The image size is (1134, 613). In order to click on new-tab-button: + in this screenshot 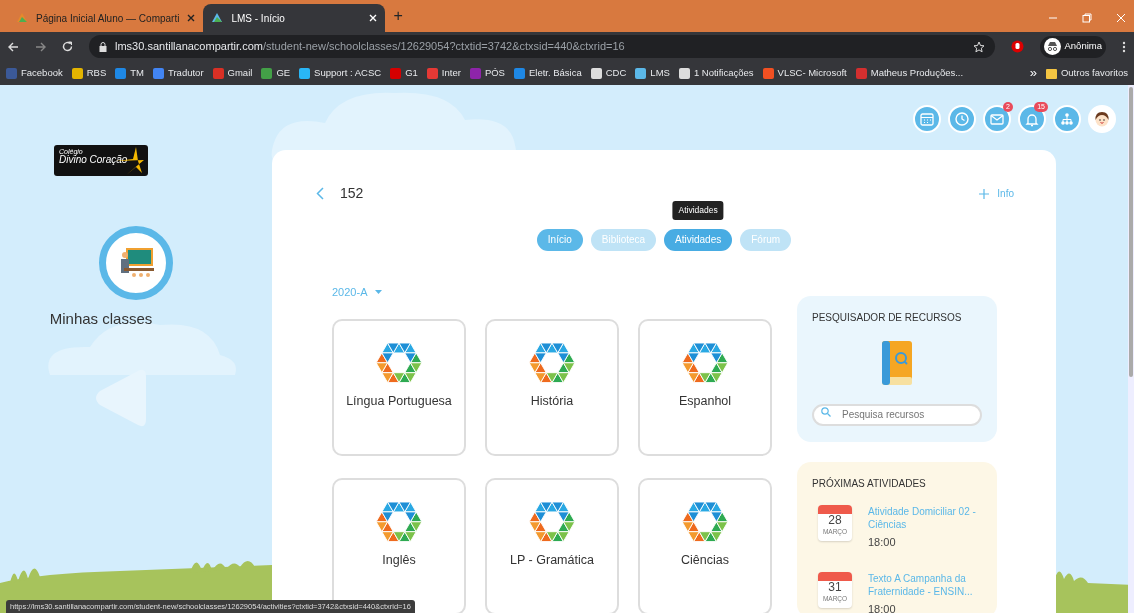, I will do `click(398, 16)`.